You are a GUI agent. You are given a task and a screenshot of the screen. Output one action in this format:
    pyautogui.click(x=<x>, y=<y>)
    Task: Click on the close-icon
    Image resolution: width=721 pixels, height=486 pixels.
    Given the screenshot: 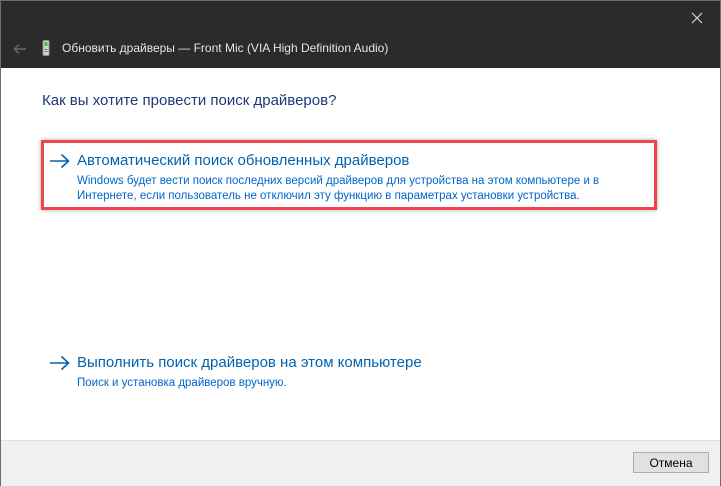 What is the action you would take?
    pyautogui.click(x=697, y=18)
    